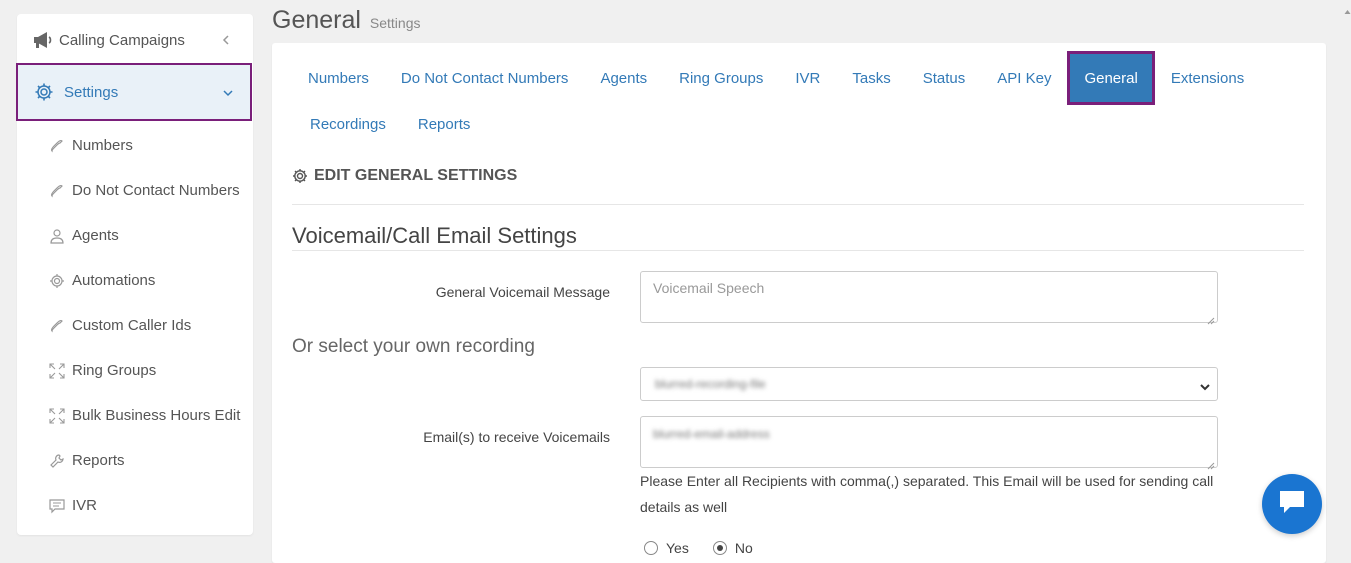 The image size is (1351, 563). I want to click on page-title-text: General, so click(316, 20).